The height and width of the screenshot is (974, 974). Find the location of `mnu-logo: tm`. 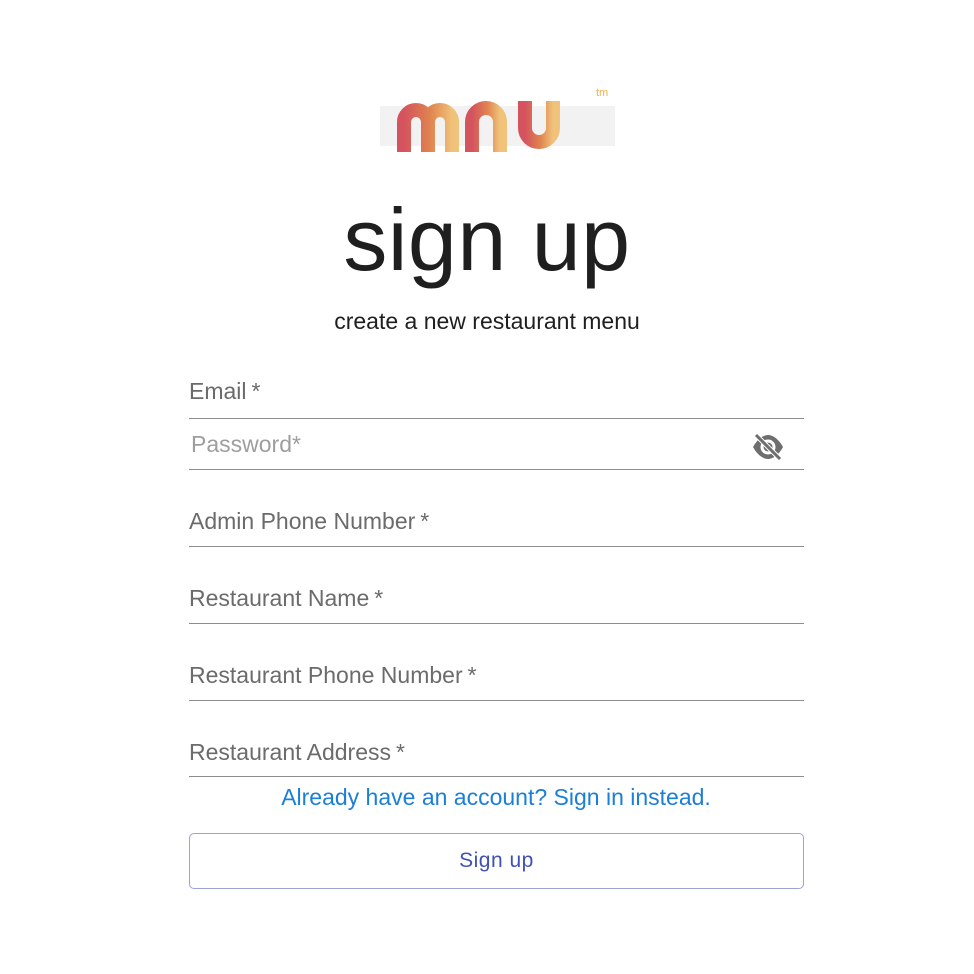

mnu-logo: tm is located at coordinates (497, 119).